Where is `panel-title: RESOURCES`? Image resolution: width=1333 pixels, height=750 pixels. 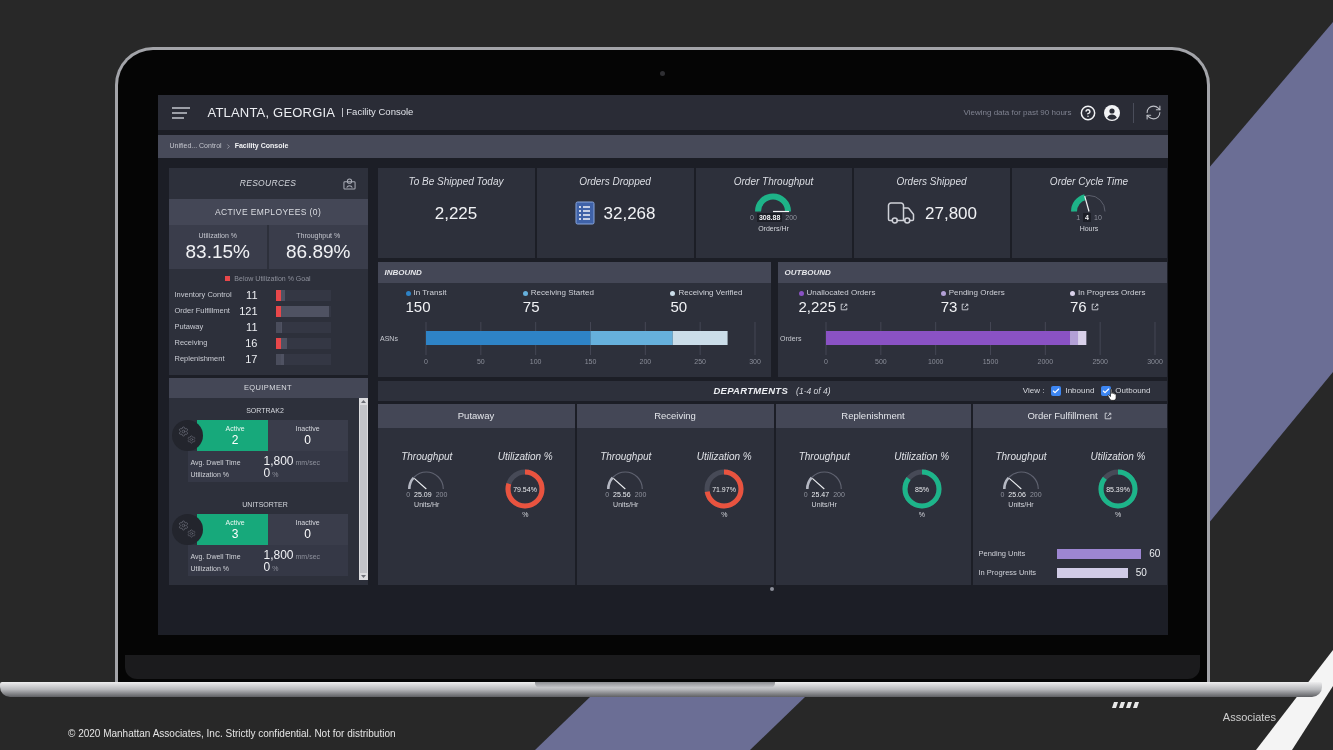
panel-title: RESOURCES is located at coordinates (268, 183).